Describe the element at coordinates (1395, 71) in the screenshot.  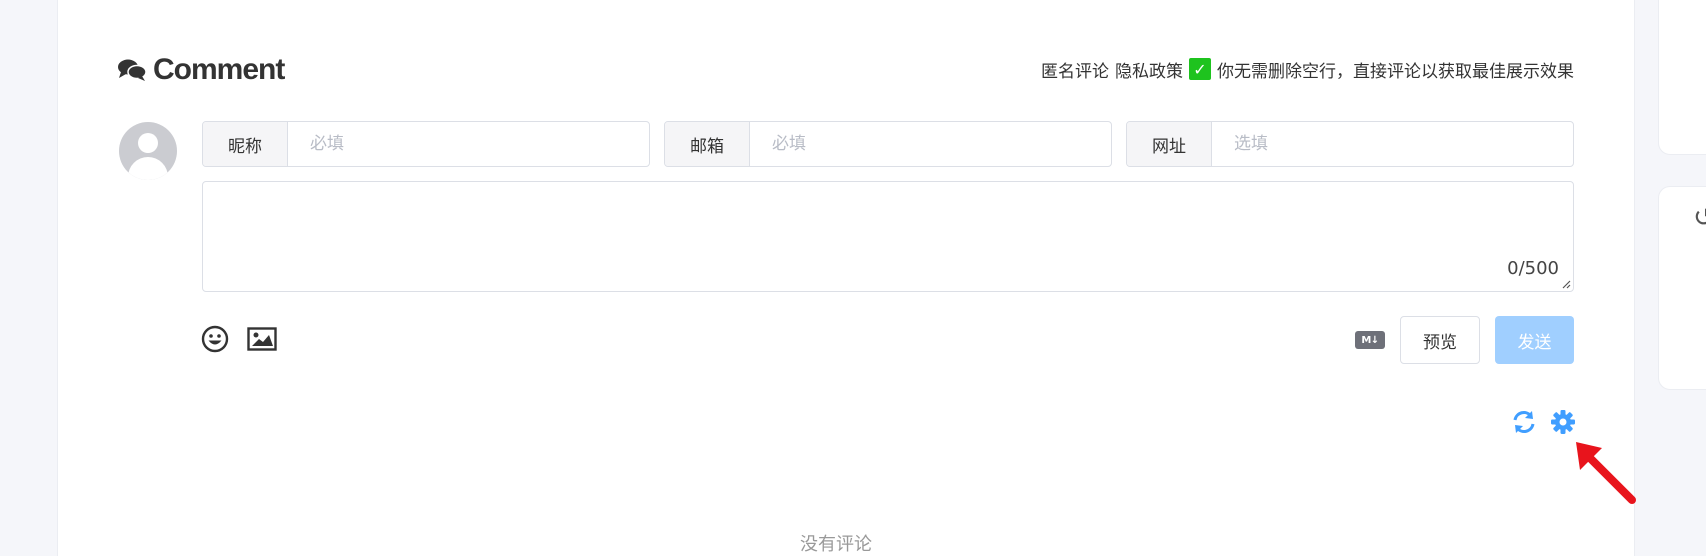
I see `notice-tip: 你无需删除空行，直接评论以获取最佳展示效果` at that location.